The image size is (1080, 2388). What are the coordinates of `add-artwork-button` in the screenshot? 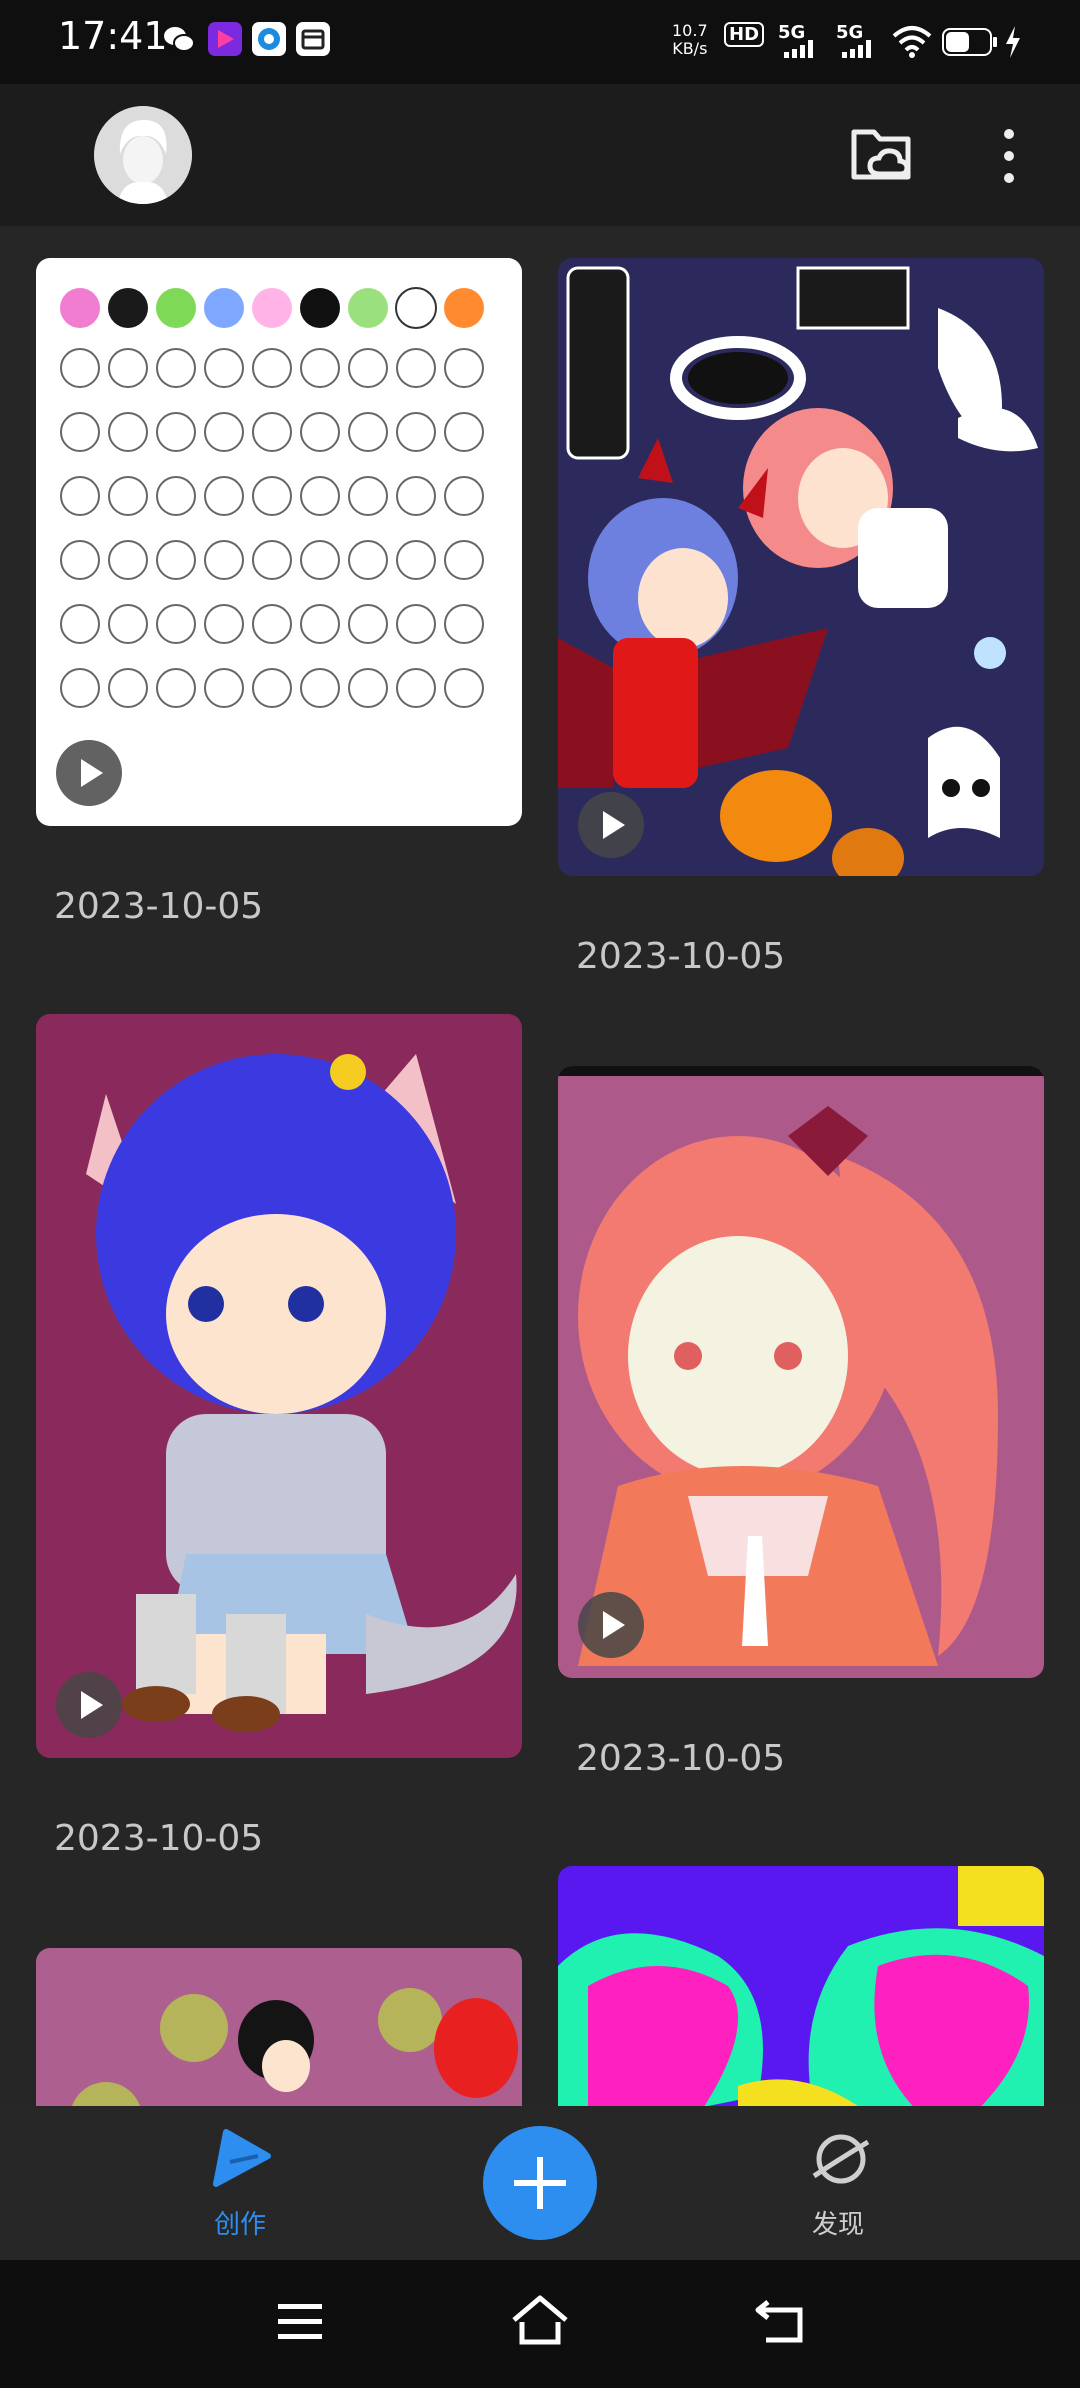 It's located at (540, 2183).